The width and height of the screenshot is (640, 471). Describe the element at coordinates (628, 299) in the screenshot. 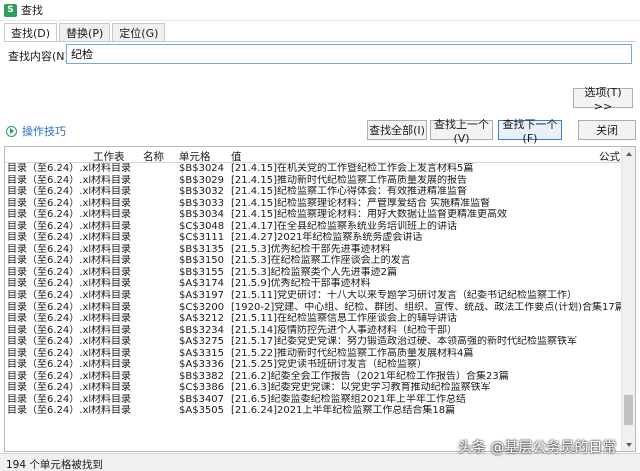

I see `vertical-scrollbar` at that location.